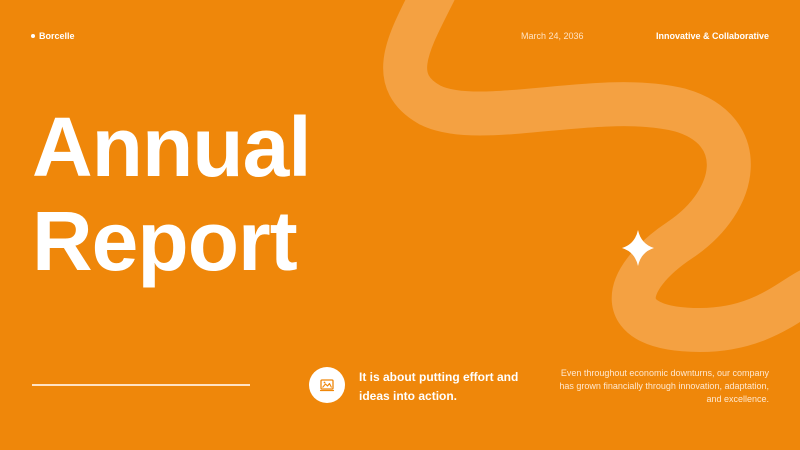 The image size is (800, 450). What do you see at coordinates (552, 36) in the screenshot?
I see `report-date: March 24, 2036` at bounding box center [552, 36].